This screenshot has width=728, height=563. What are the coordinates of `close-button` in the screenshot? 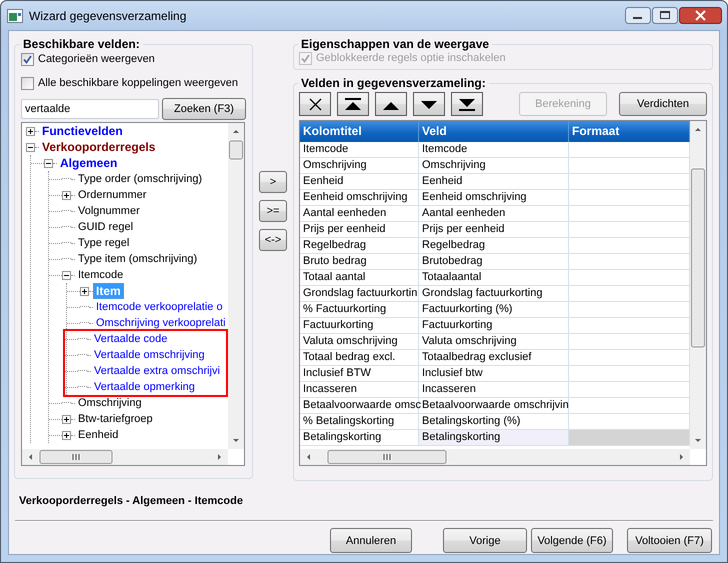 It's located at (700, 15).